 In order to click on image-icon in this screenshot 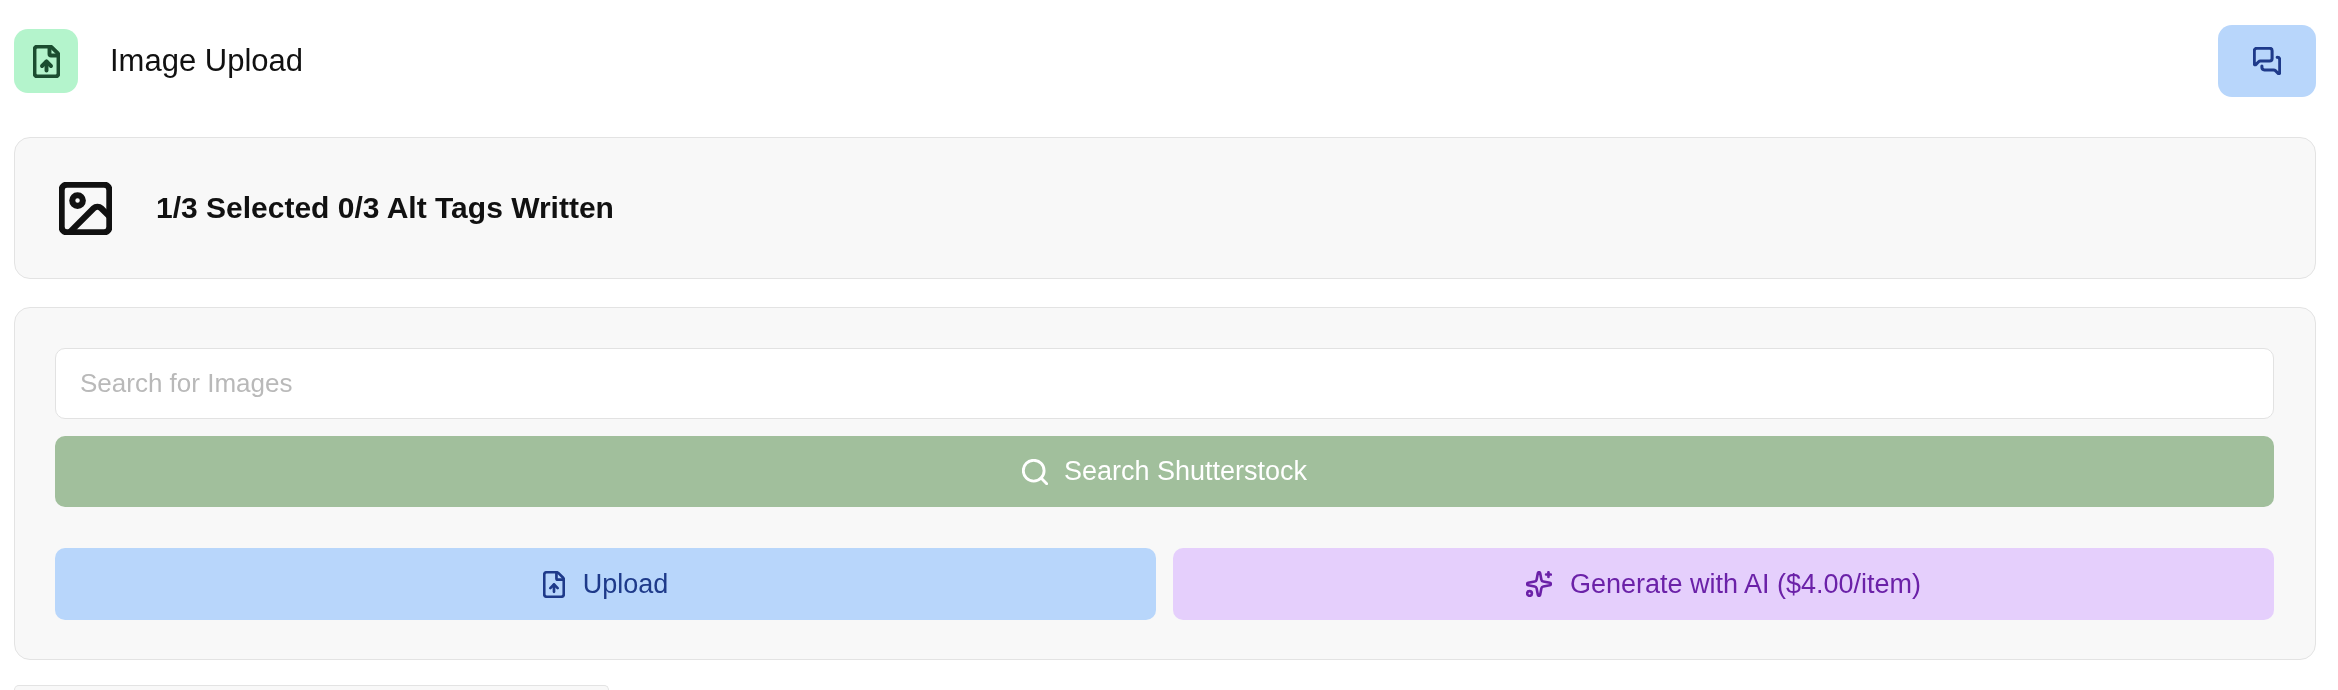, I will do `click(85, 208)`.